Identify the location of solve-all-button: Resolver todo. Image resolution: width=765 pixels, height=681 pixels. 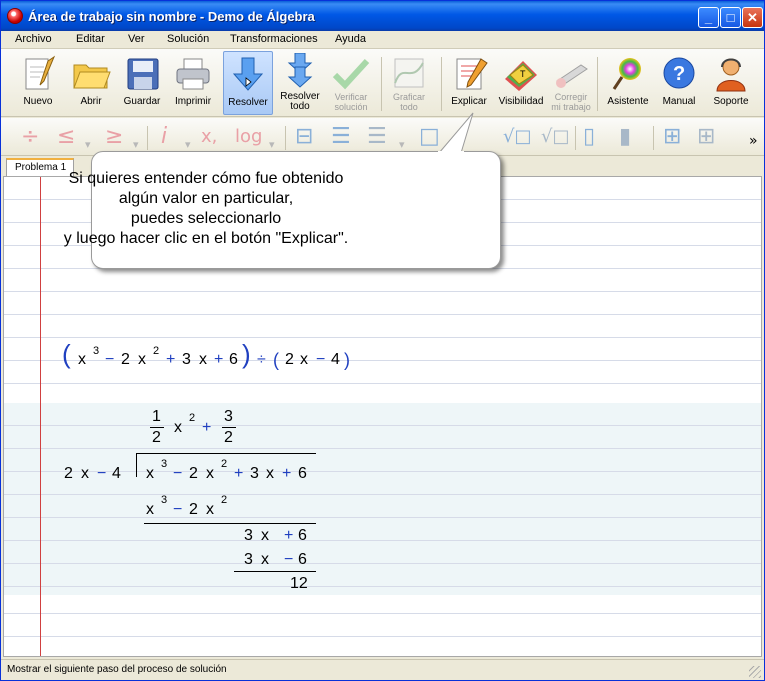
(300, 83).